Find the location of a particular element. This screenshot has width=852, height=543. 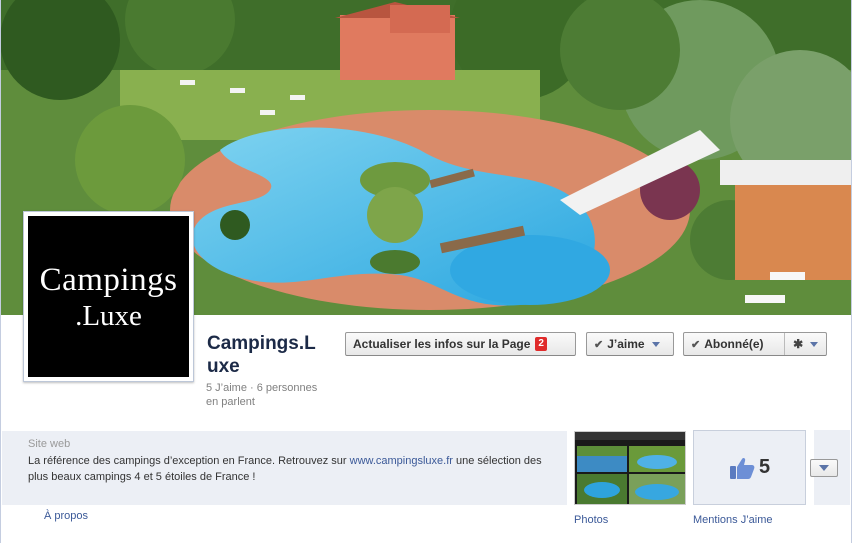

subscribed-button: ✔ Abonné(e) ✱ is located at coordinates (755, 344).